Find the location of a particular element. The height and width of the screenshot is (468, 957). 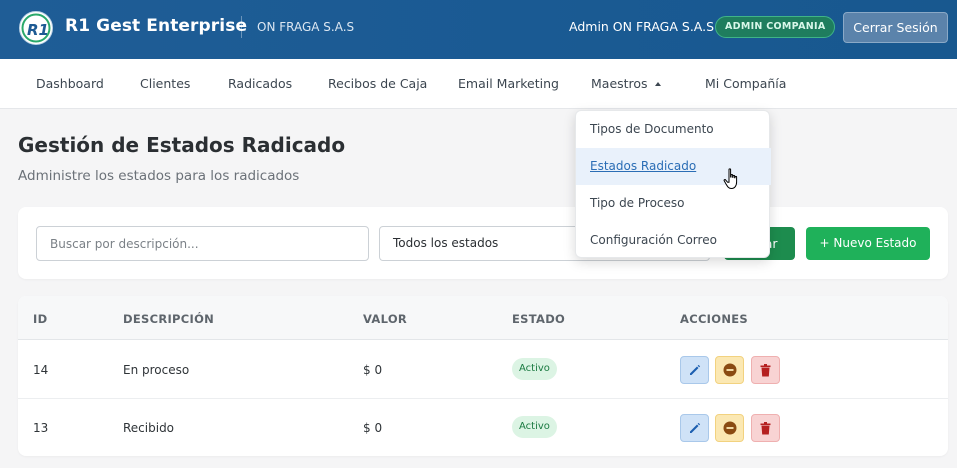

cell-descripcion: Recibido is located at coordinates (149, 428).